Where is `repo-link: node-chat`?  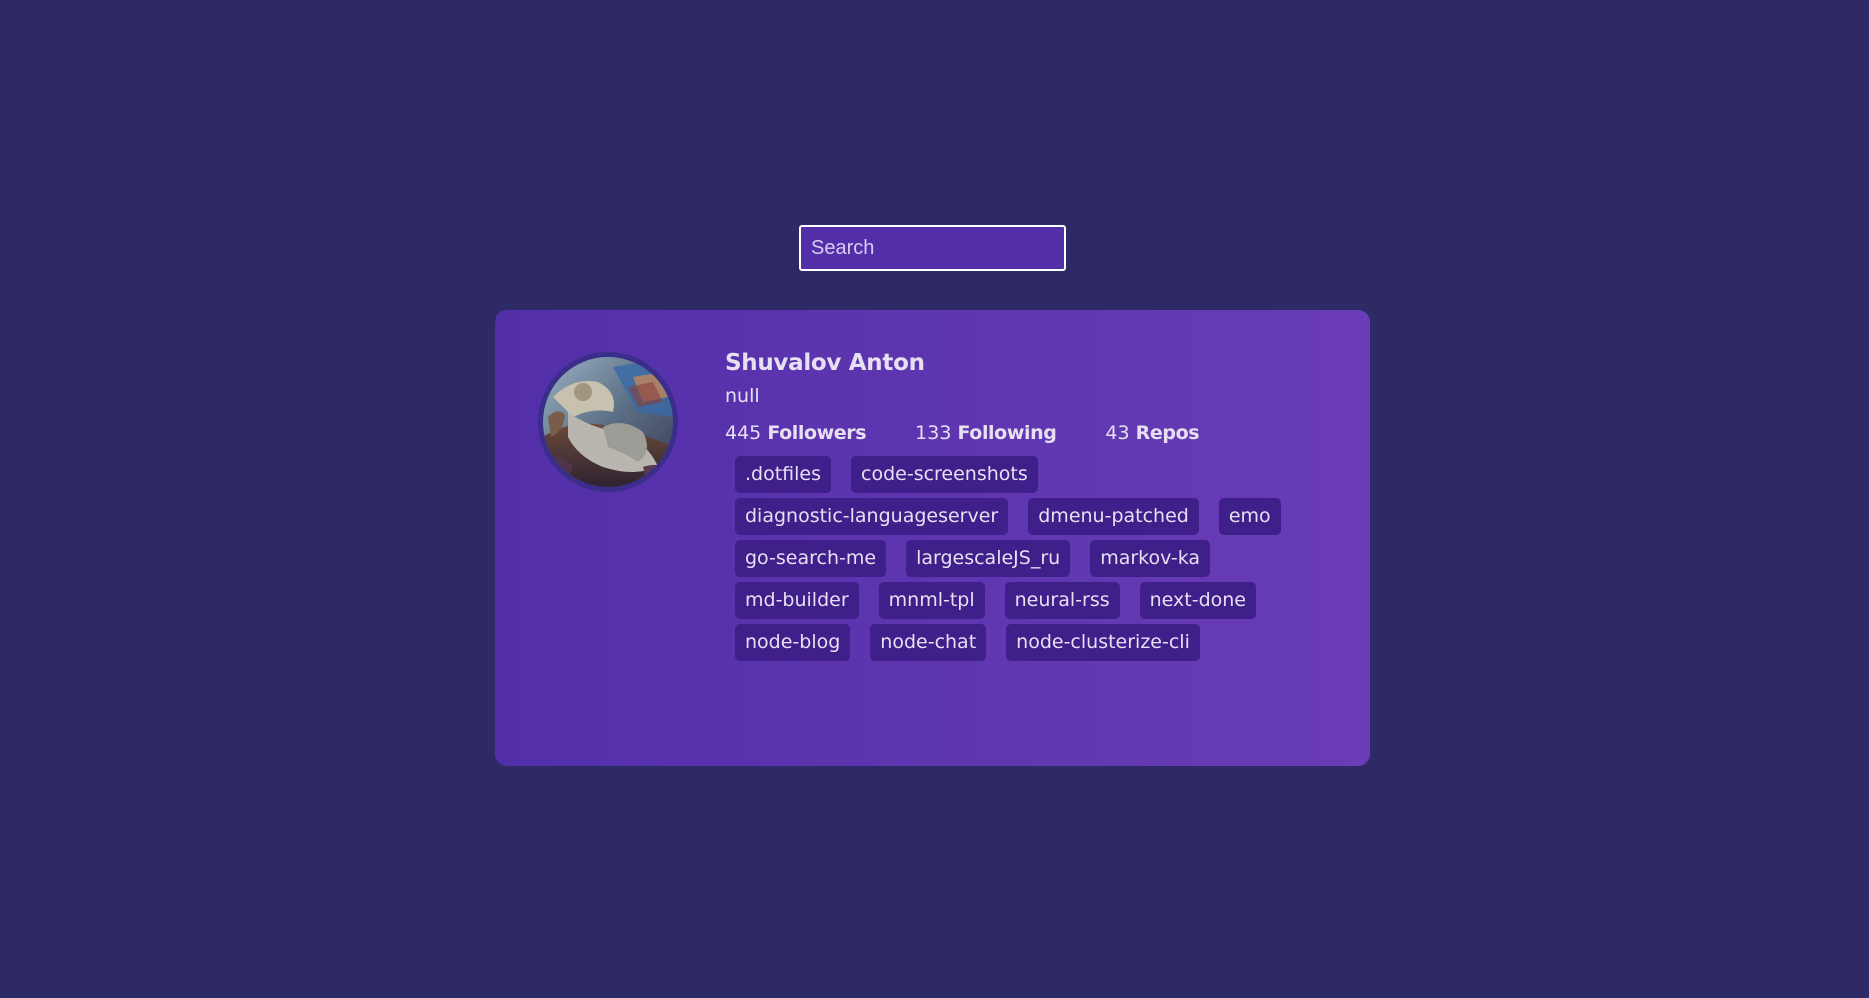 repo-link: node-chat is located at coordinates (928, 643).